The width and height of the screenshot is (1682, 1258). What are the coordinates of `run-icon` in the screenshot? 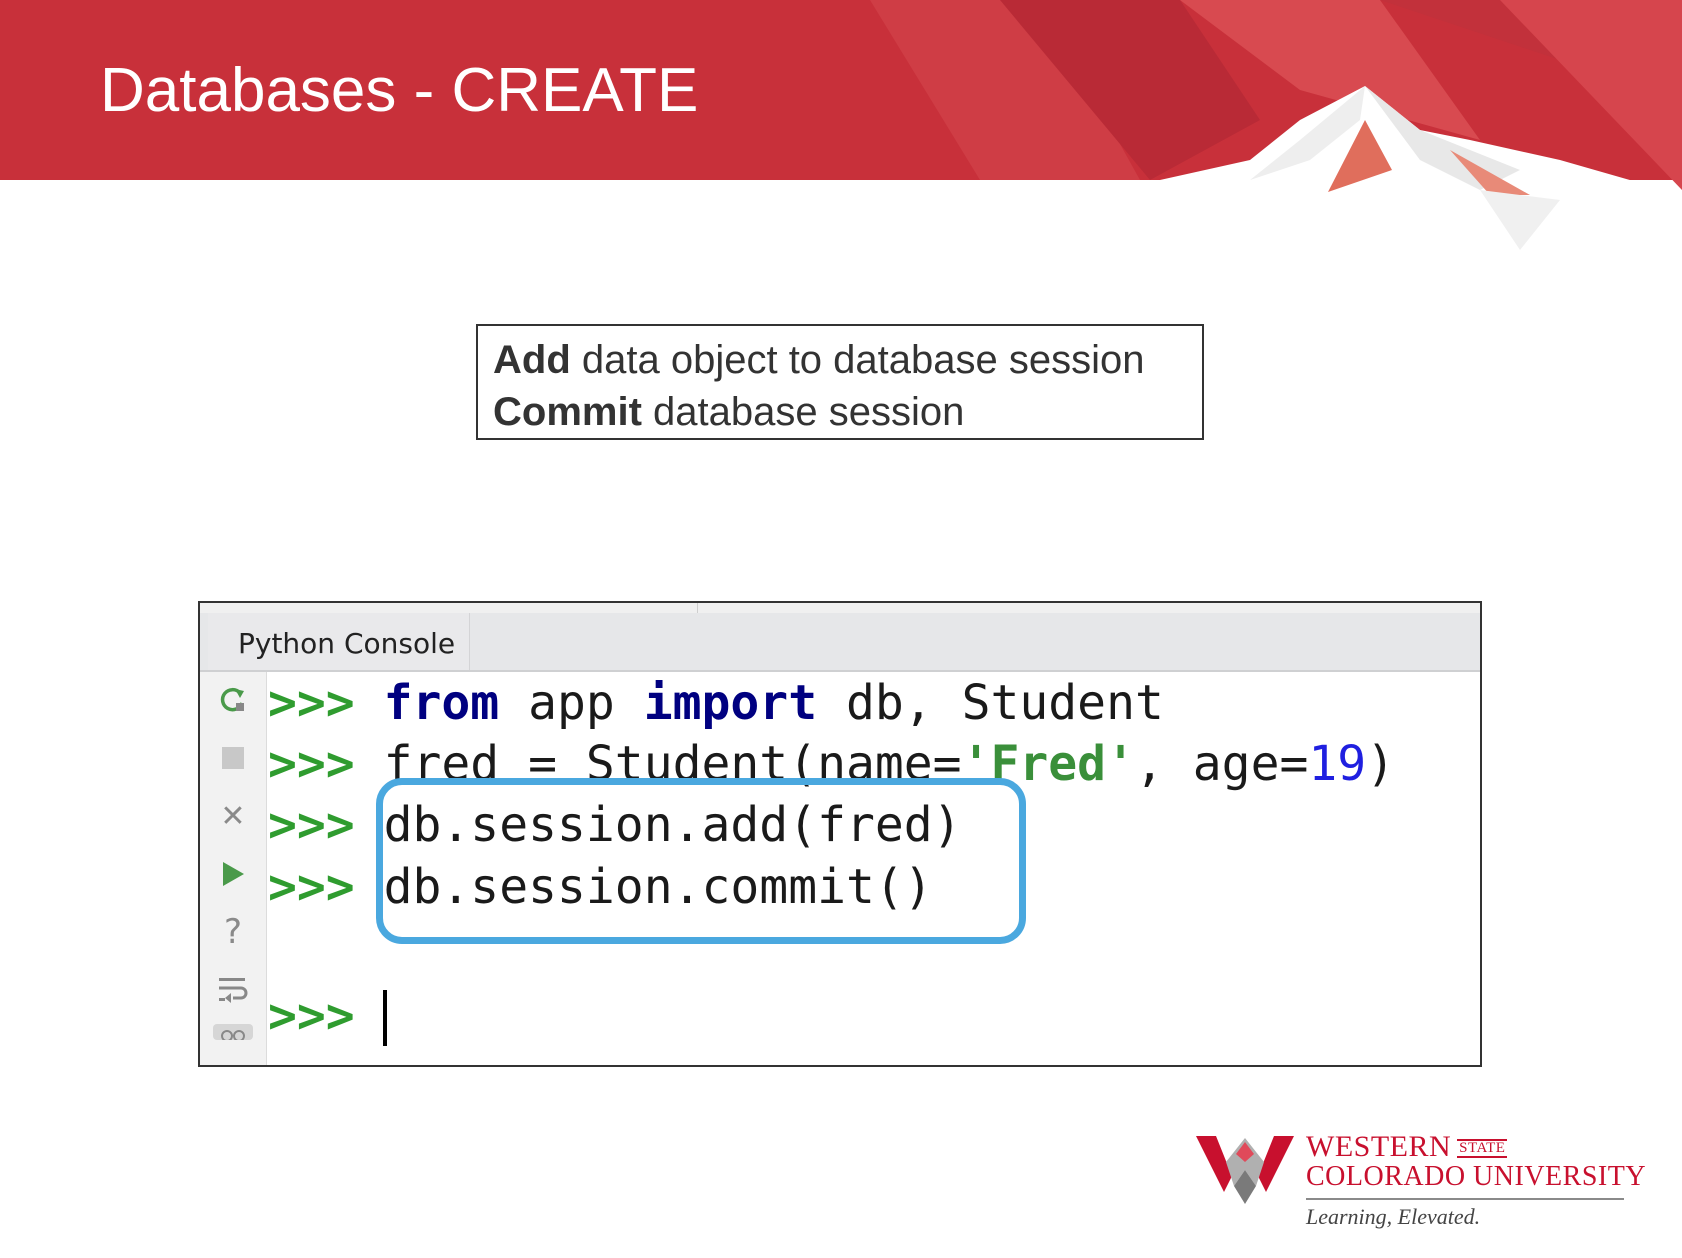 It's located at (233, 874).